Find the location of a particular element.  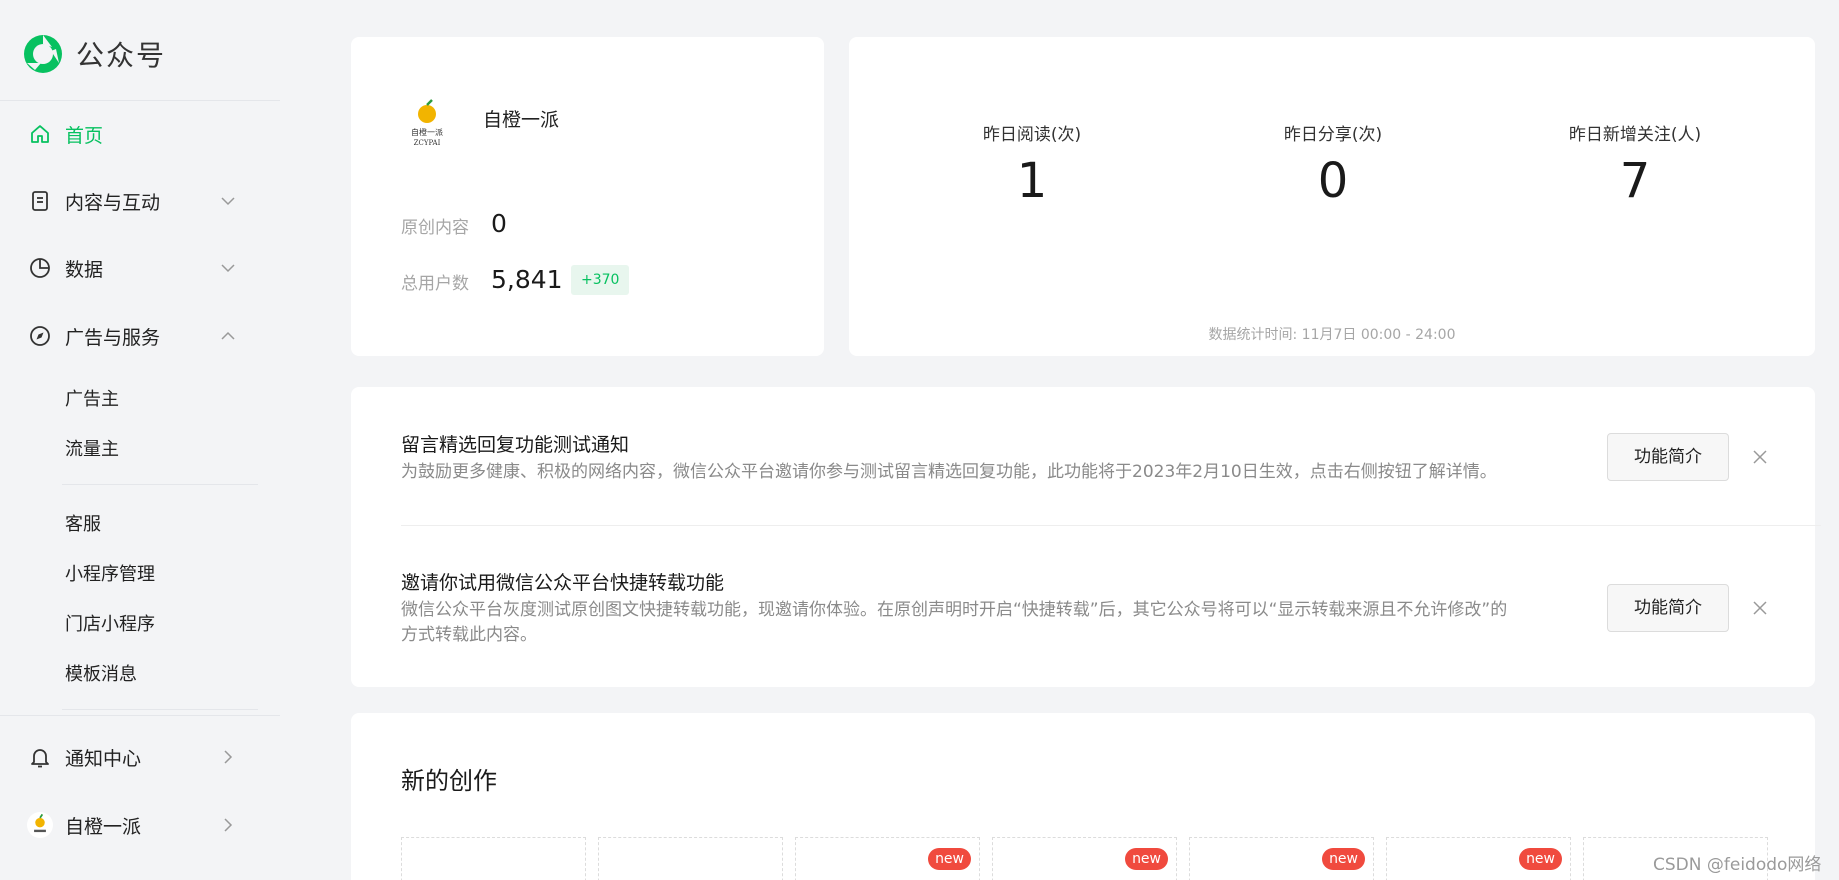

metric-shares: 昨日分享(次) 0 is located at coordinates (1333, 164).